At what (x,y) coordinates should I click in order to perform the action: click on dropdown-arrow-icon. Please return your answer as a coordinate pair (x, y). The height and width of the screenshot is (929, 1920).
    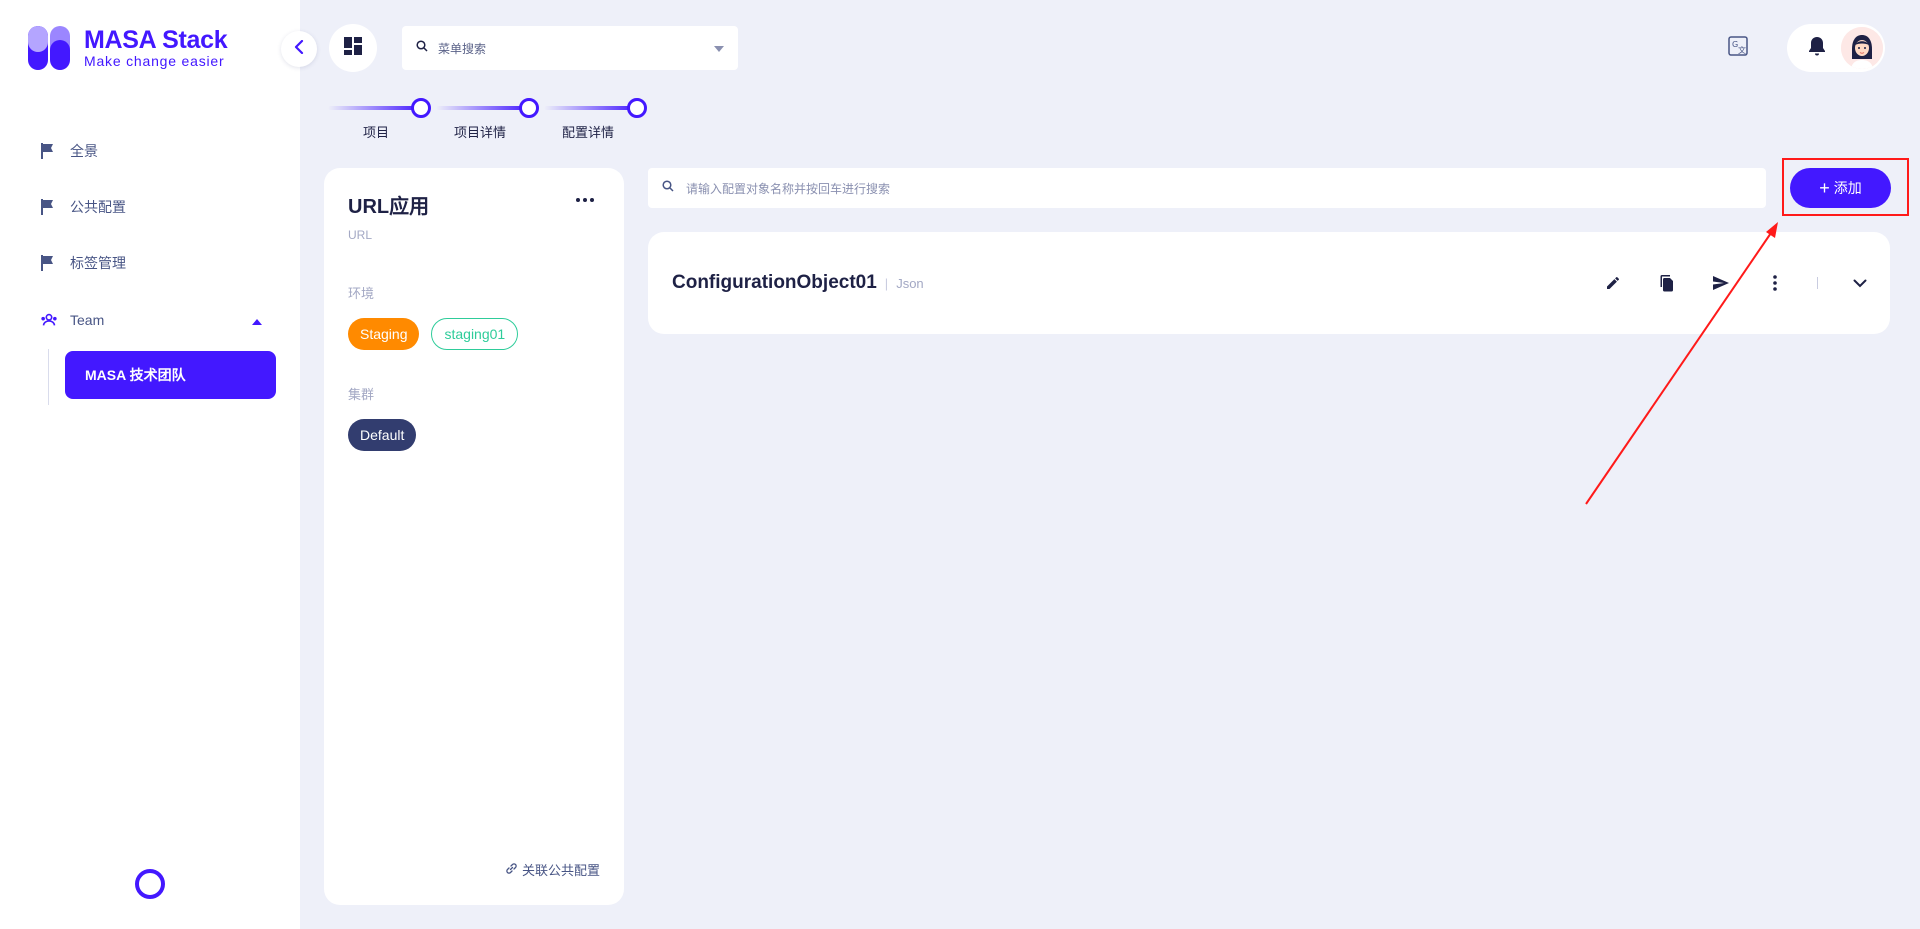
    Looking at the image, I should click on (719, 48).